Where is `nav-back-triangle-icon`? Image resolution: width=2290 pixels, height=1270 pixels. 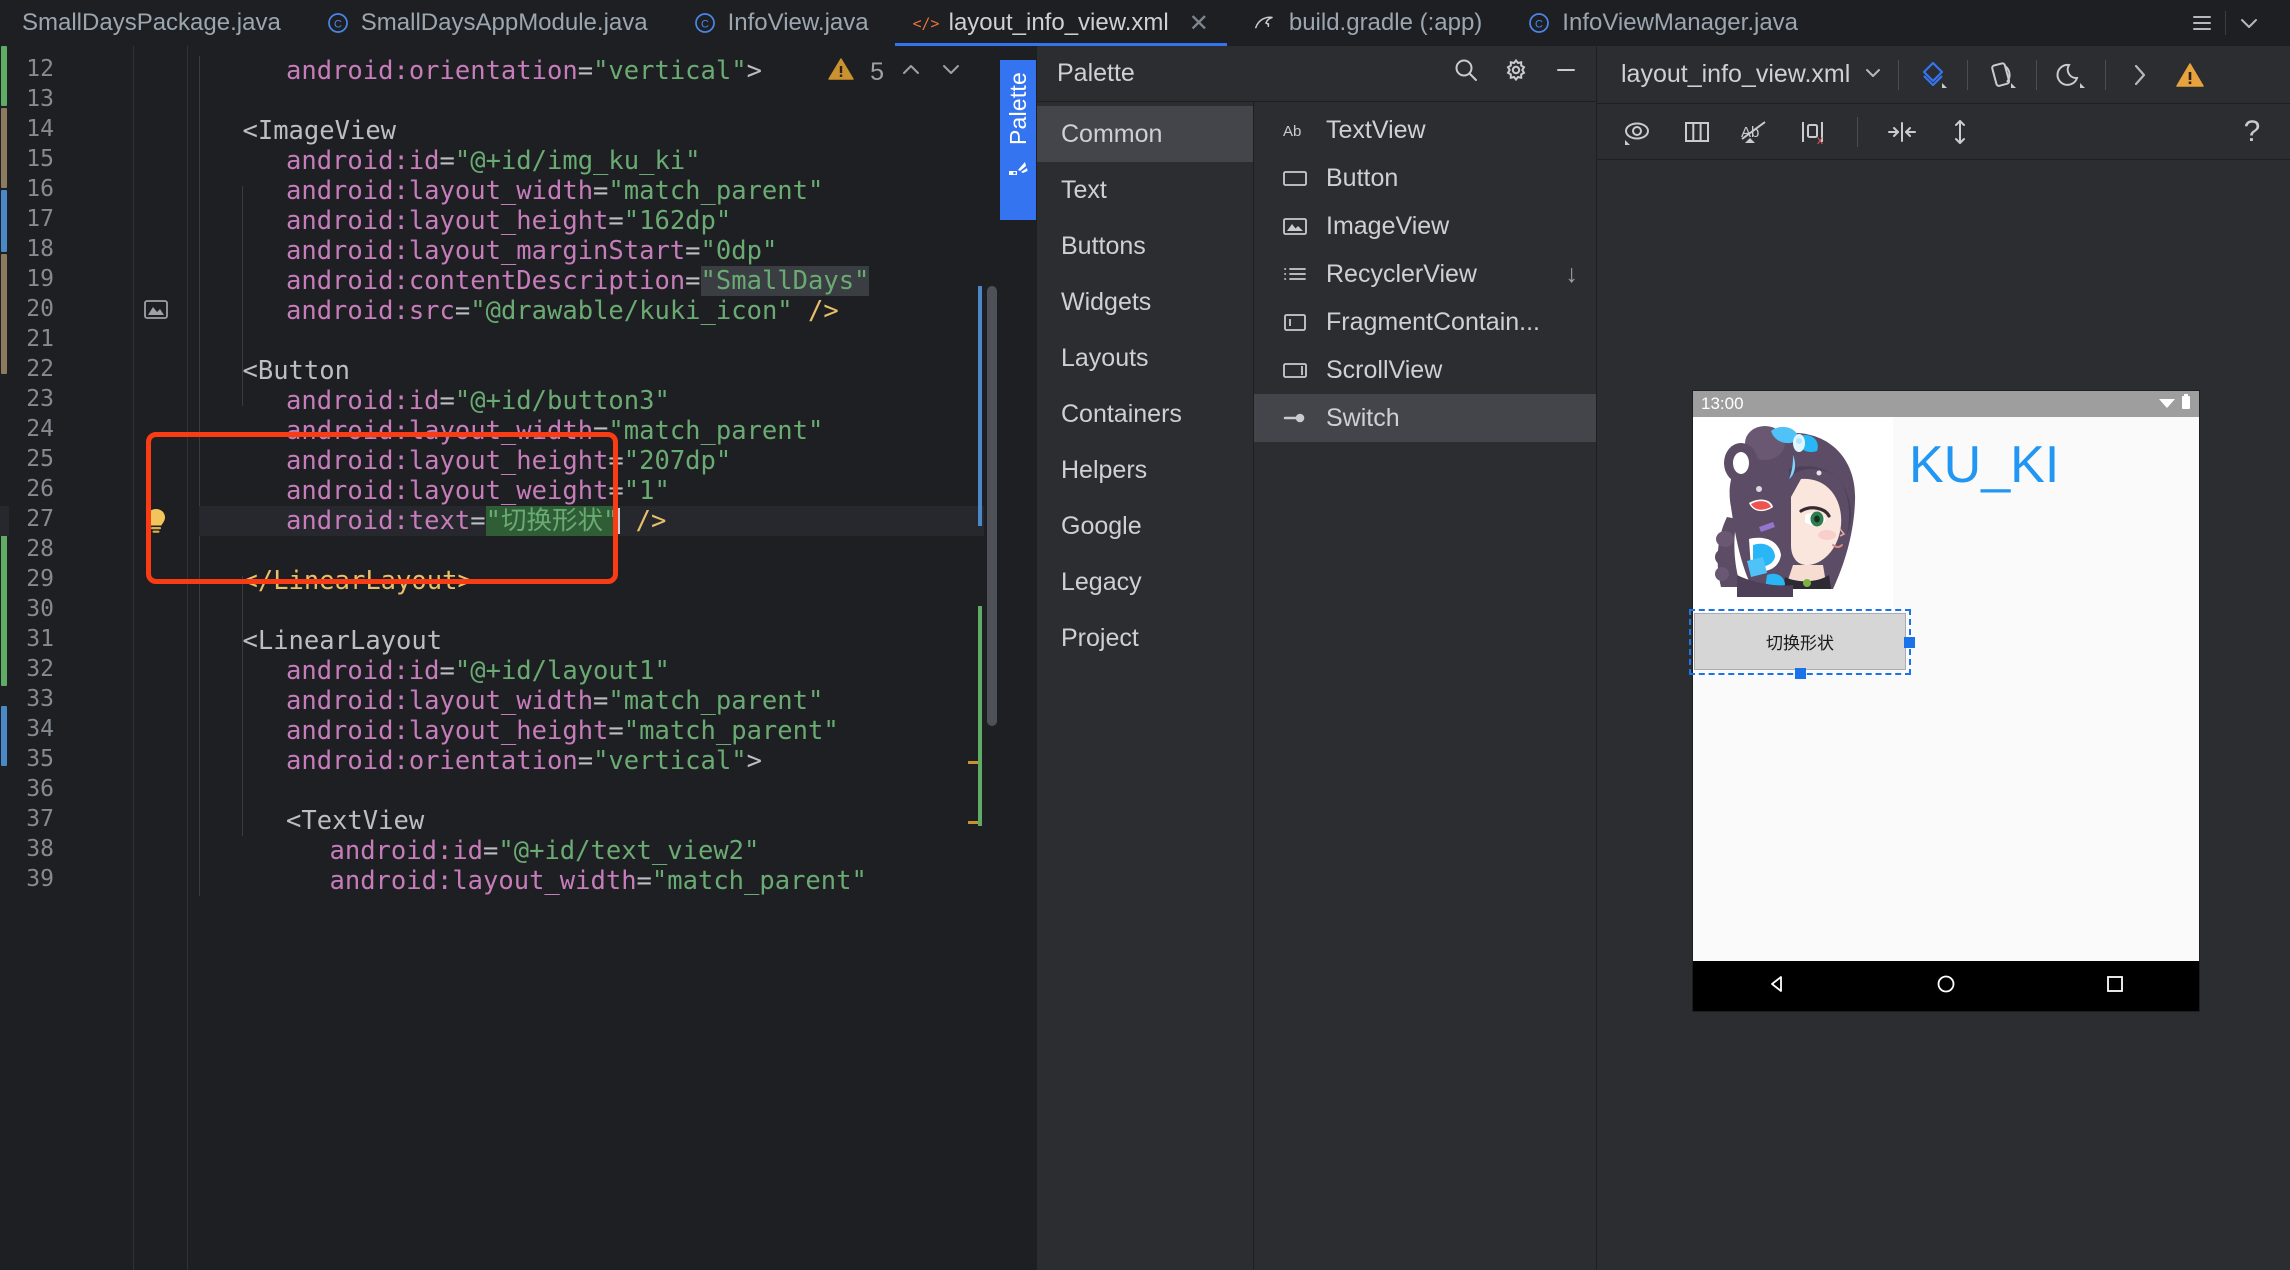
nav-back-triangle-icon is located at coordinates (1777, 986).